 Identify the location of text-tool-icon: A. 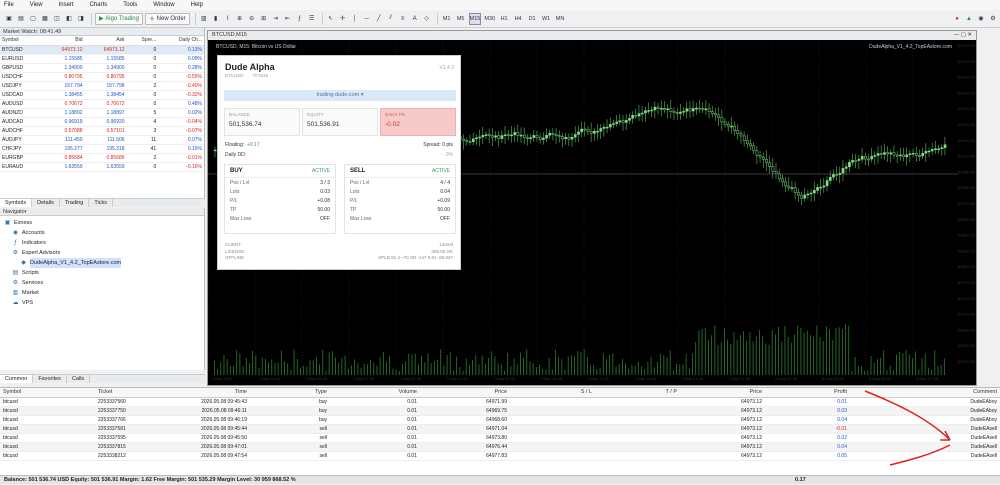
(415, 19).